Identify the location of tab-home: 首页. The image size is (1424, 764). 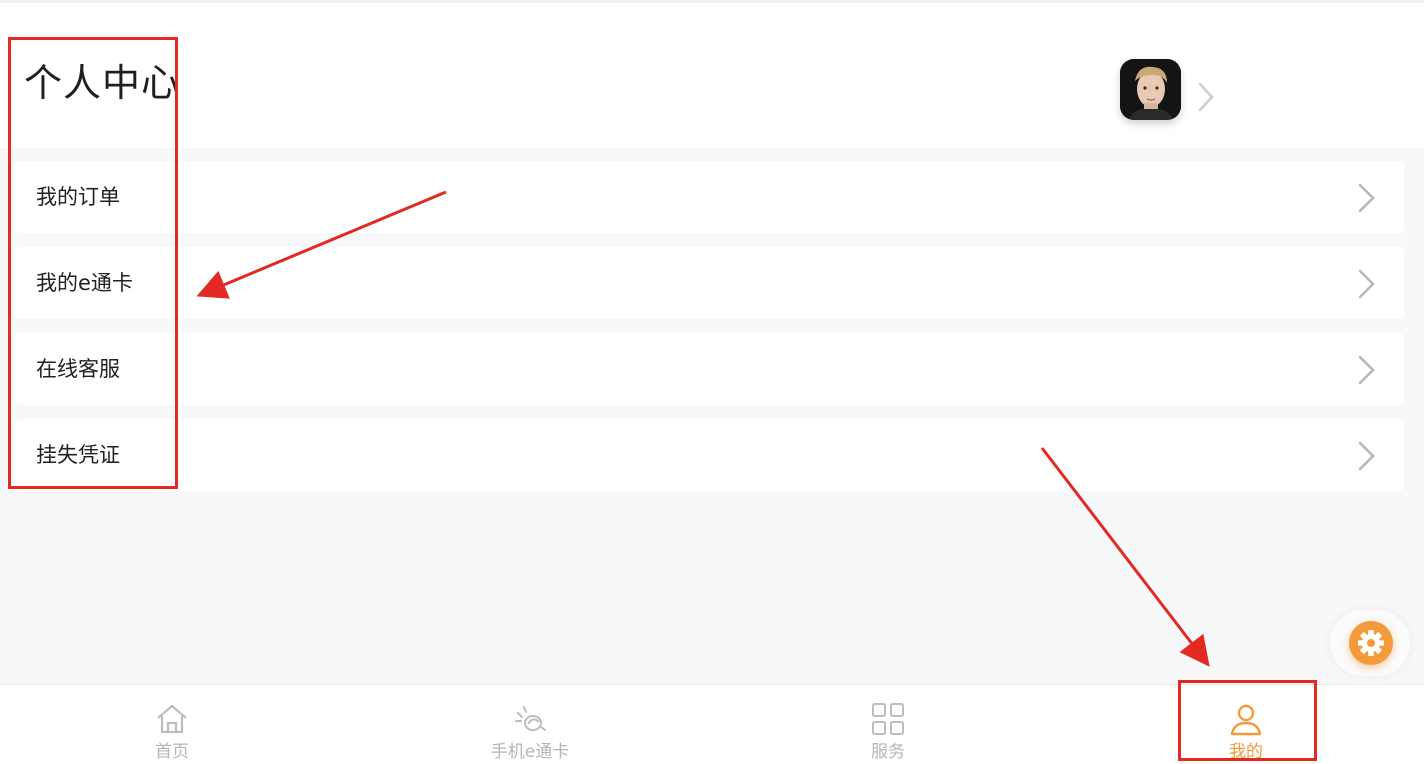
(172, 724).